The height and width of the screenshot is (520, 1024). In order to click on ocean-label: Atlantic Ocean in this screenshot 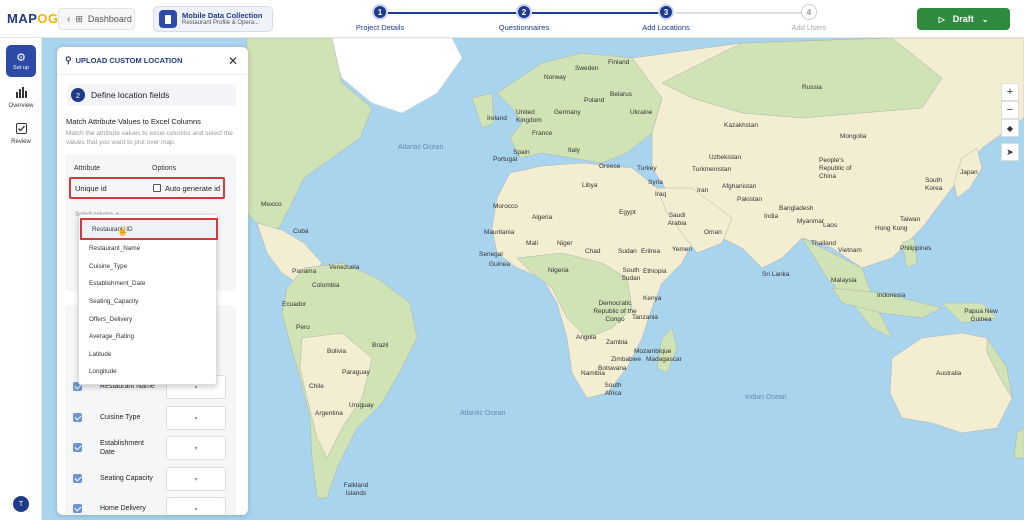, I will do `click(421, 147)`.